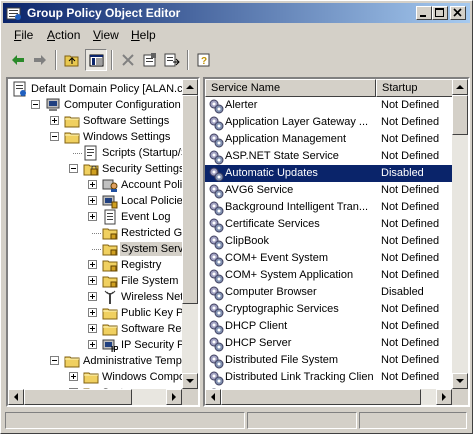 The width and height of the screenshot is (473, 434). I want to click on security-icon, so click(91, 170).